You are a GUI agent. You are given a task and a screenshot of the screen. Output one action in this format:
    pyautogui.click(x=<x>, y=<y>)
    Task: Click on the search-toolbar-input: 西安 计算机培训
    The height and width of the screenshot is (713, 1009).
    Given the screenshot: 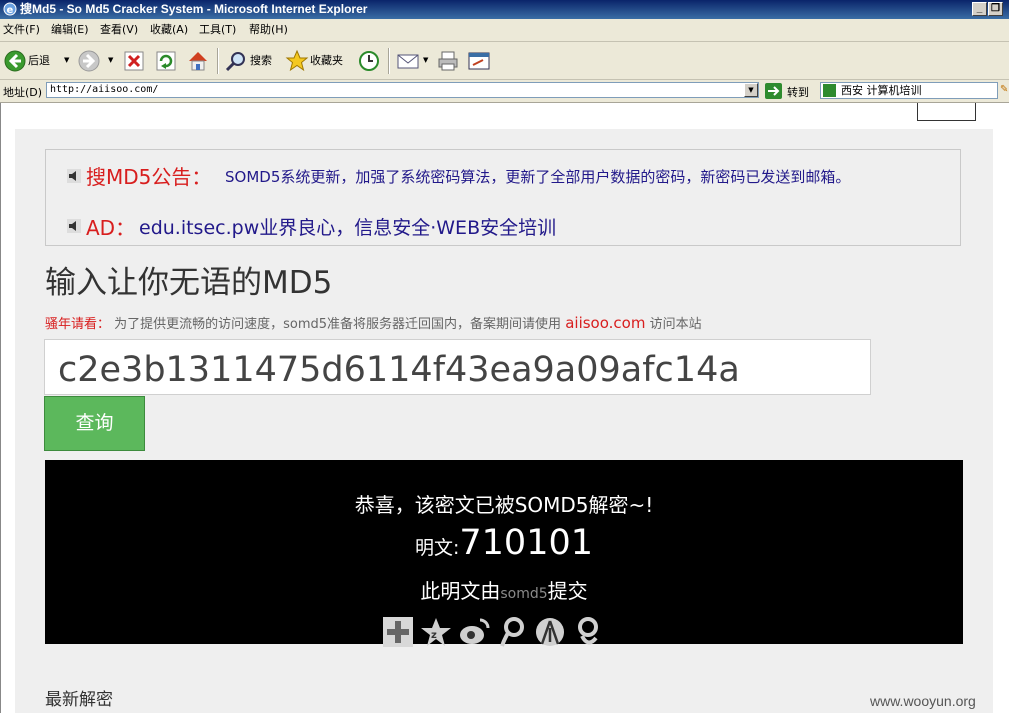 What is the action you would take?
    pyautogui.click(x=909, y=90)
    